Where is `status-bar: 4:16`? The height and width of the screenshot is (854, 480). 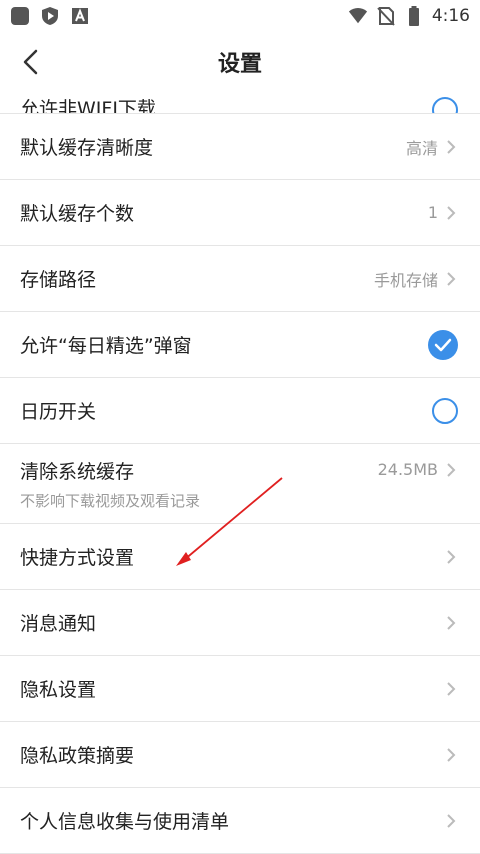
status-bar: 4:16 is located at coordinates (240, 16).